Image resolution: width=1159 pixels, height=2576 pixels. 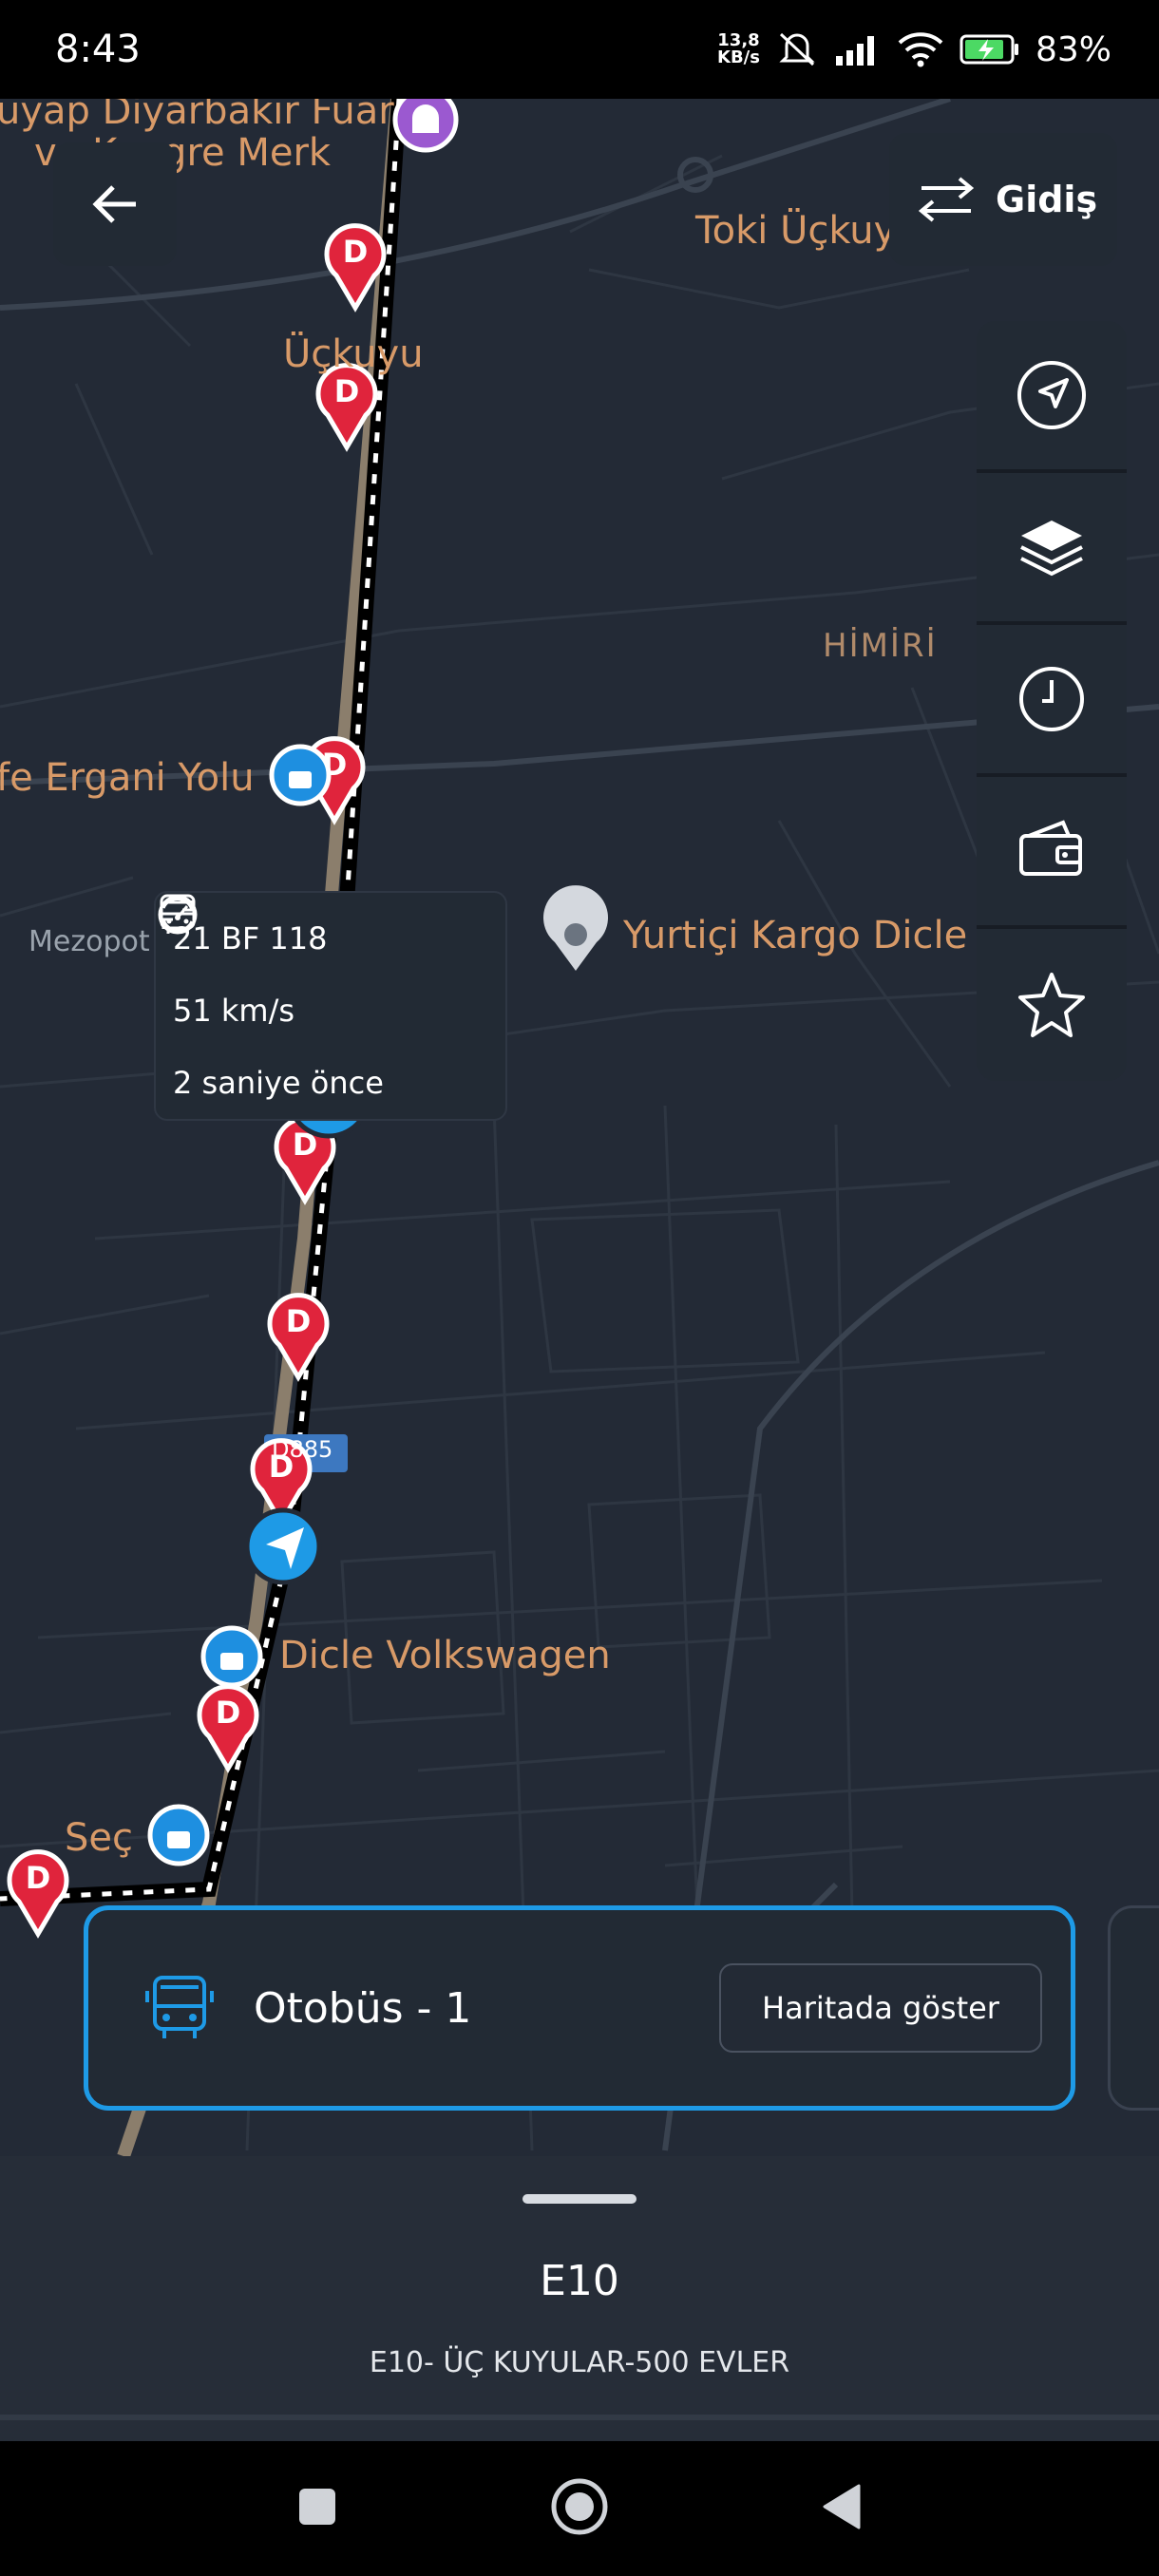 I want to click on map-label-fair: uyap Diyarbakır Fuar, so click(x=197, y=116).